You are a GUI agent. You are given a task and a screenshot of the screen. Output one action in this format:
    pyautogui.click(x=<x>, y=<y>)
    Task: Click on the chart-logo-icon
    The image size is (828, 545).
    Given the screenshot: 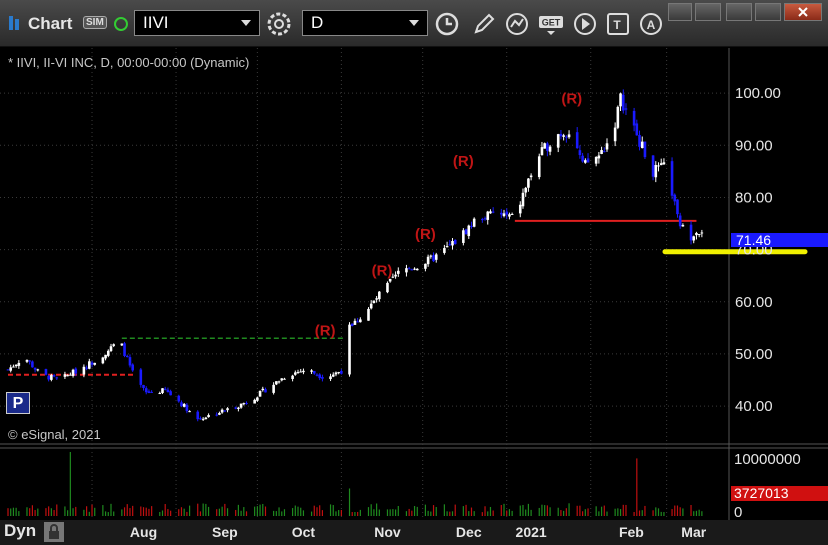 What is the action you would take?
    pyautogui.click(x=14, y=23)
    